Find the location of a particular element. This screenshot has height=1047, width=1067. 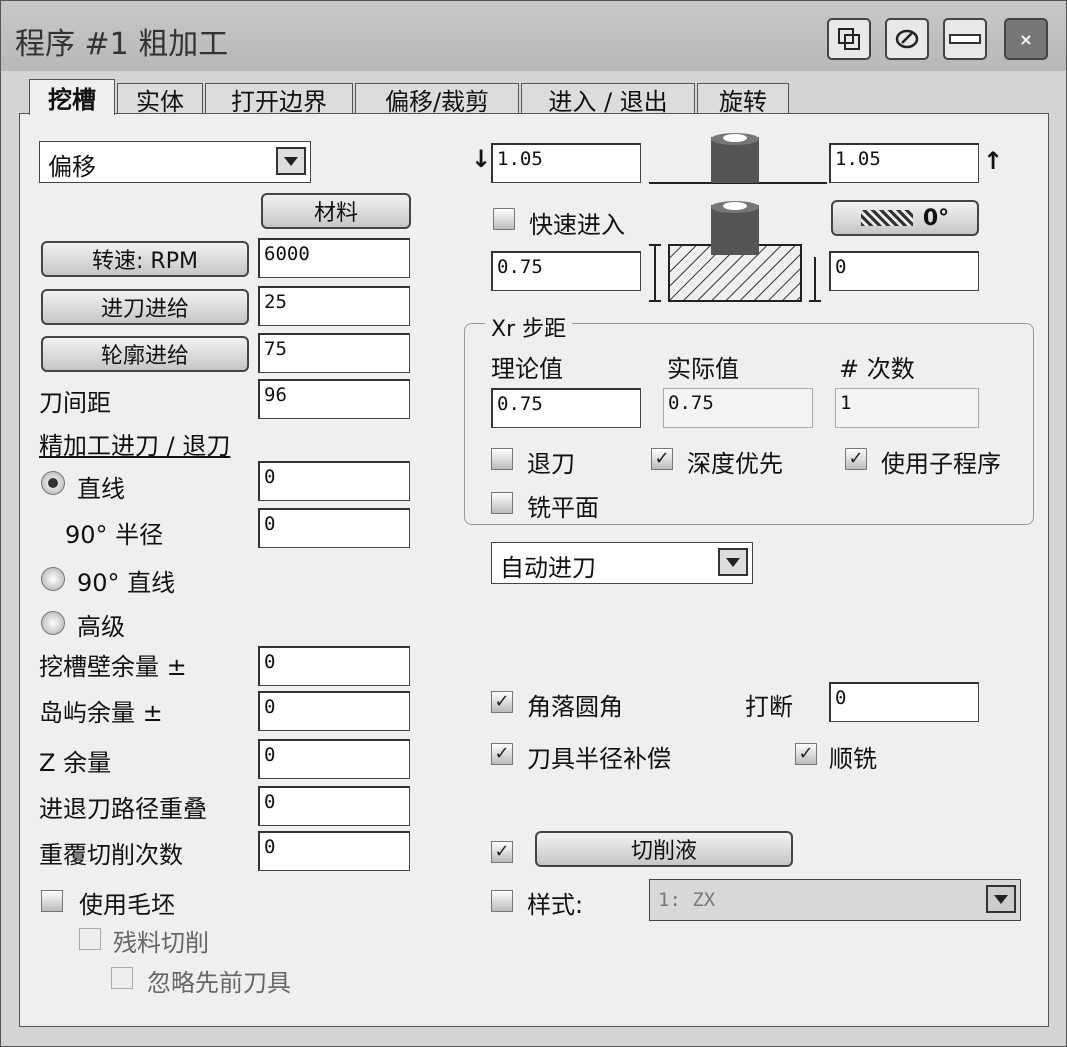

z-stock-field: 0 is located at coordinates (334, 759).